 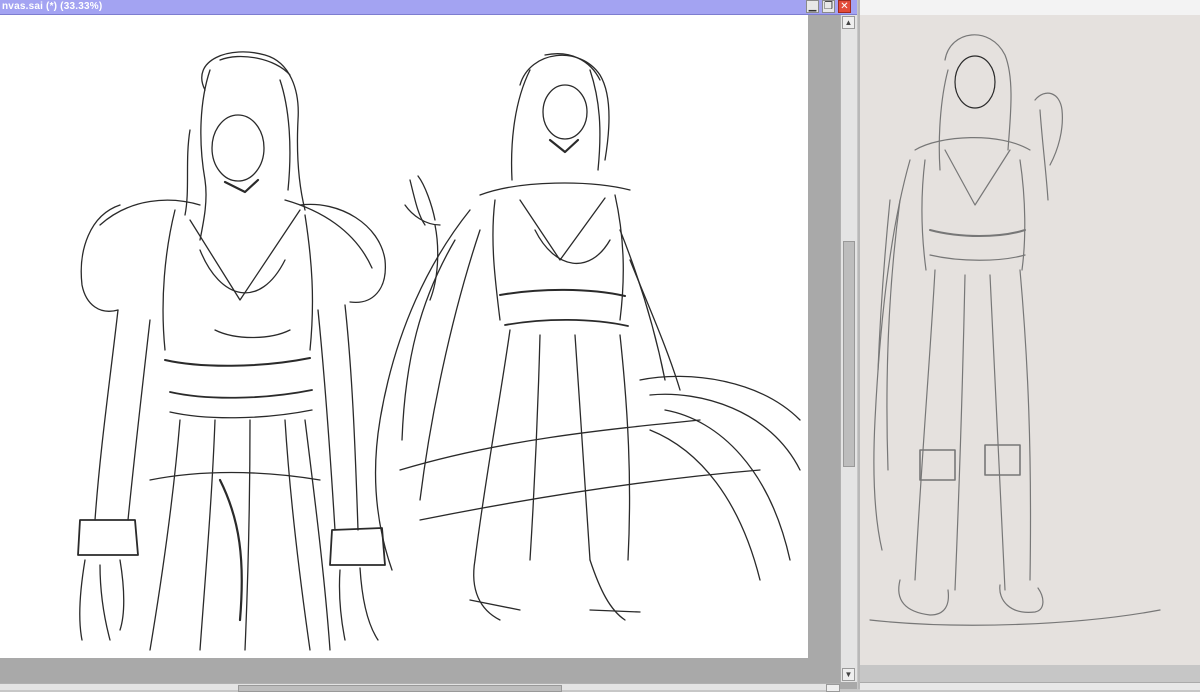 I want to click on vertical-scrollbar: ▲ ▼, so click(x=848, y=348).